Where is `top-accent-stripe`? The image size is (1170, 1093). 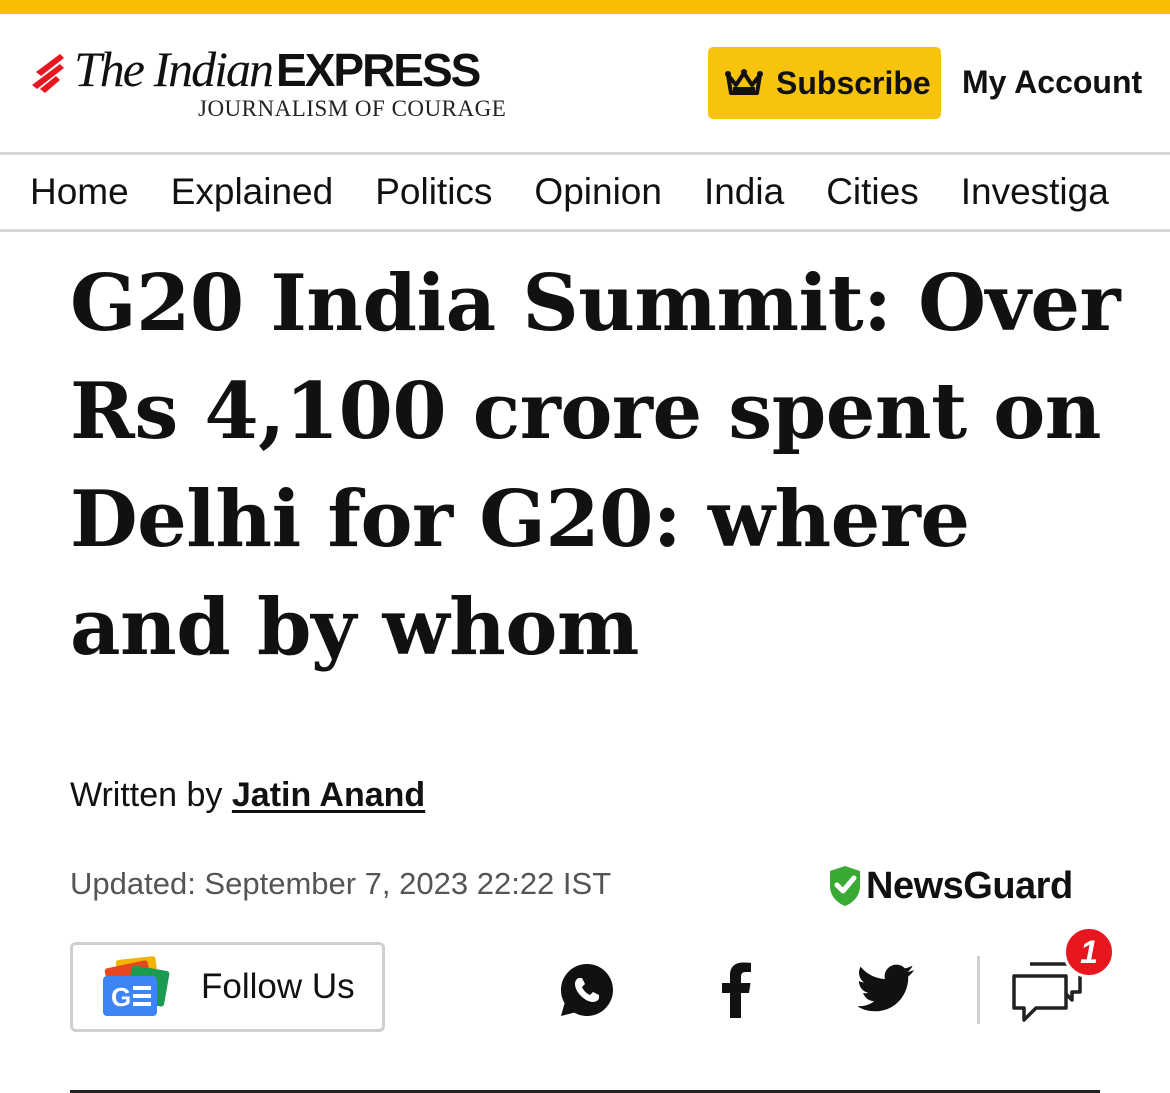 top-accent-stripe is located at coordinates (585, 7).